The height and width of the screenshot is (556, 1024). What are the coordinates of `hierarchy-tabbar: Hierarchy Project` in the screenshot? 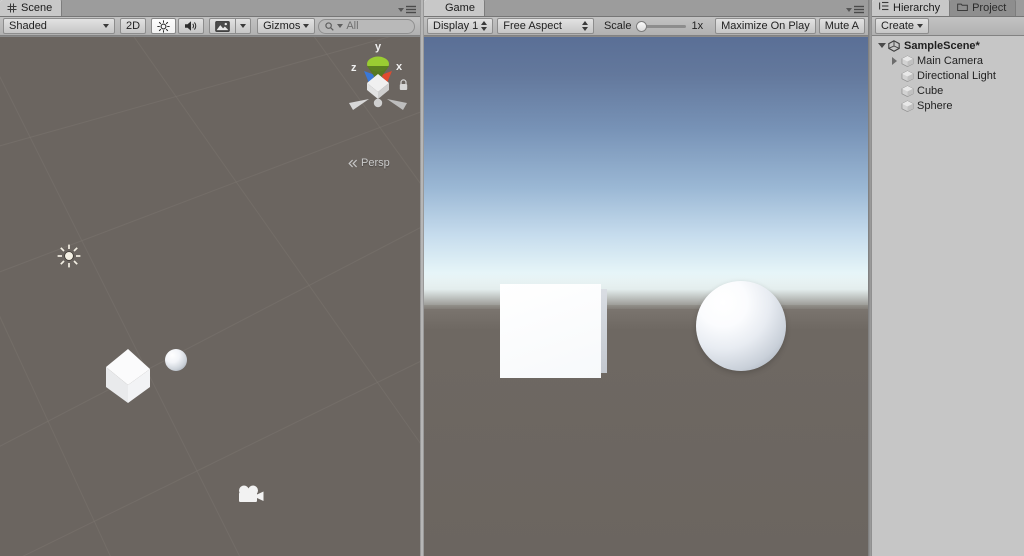 It's located at (948, 8).